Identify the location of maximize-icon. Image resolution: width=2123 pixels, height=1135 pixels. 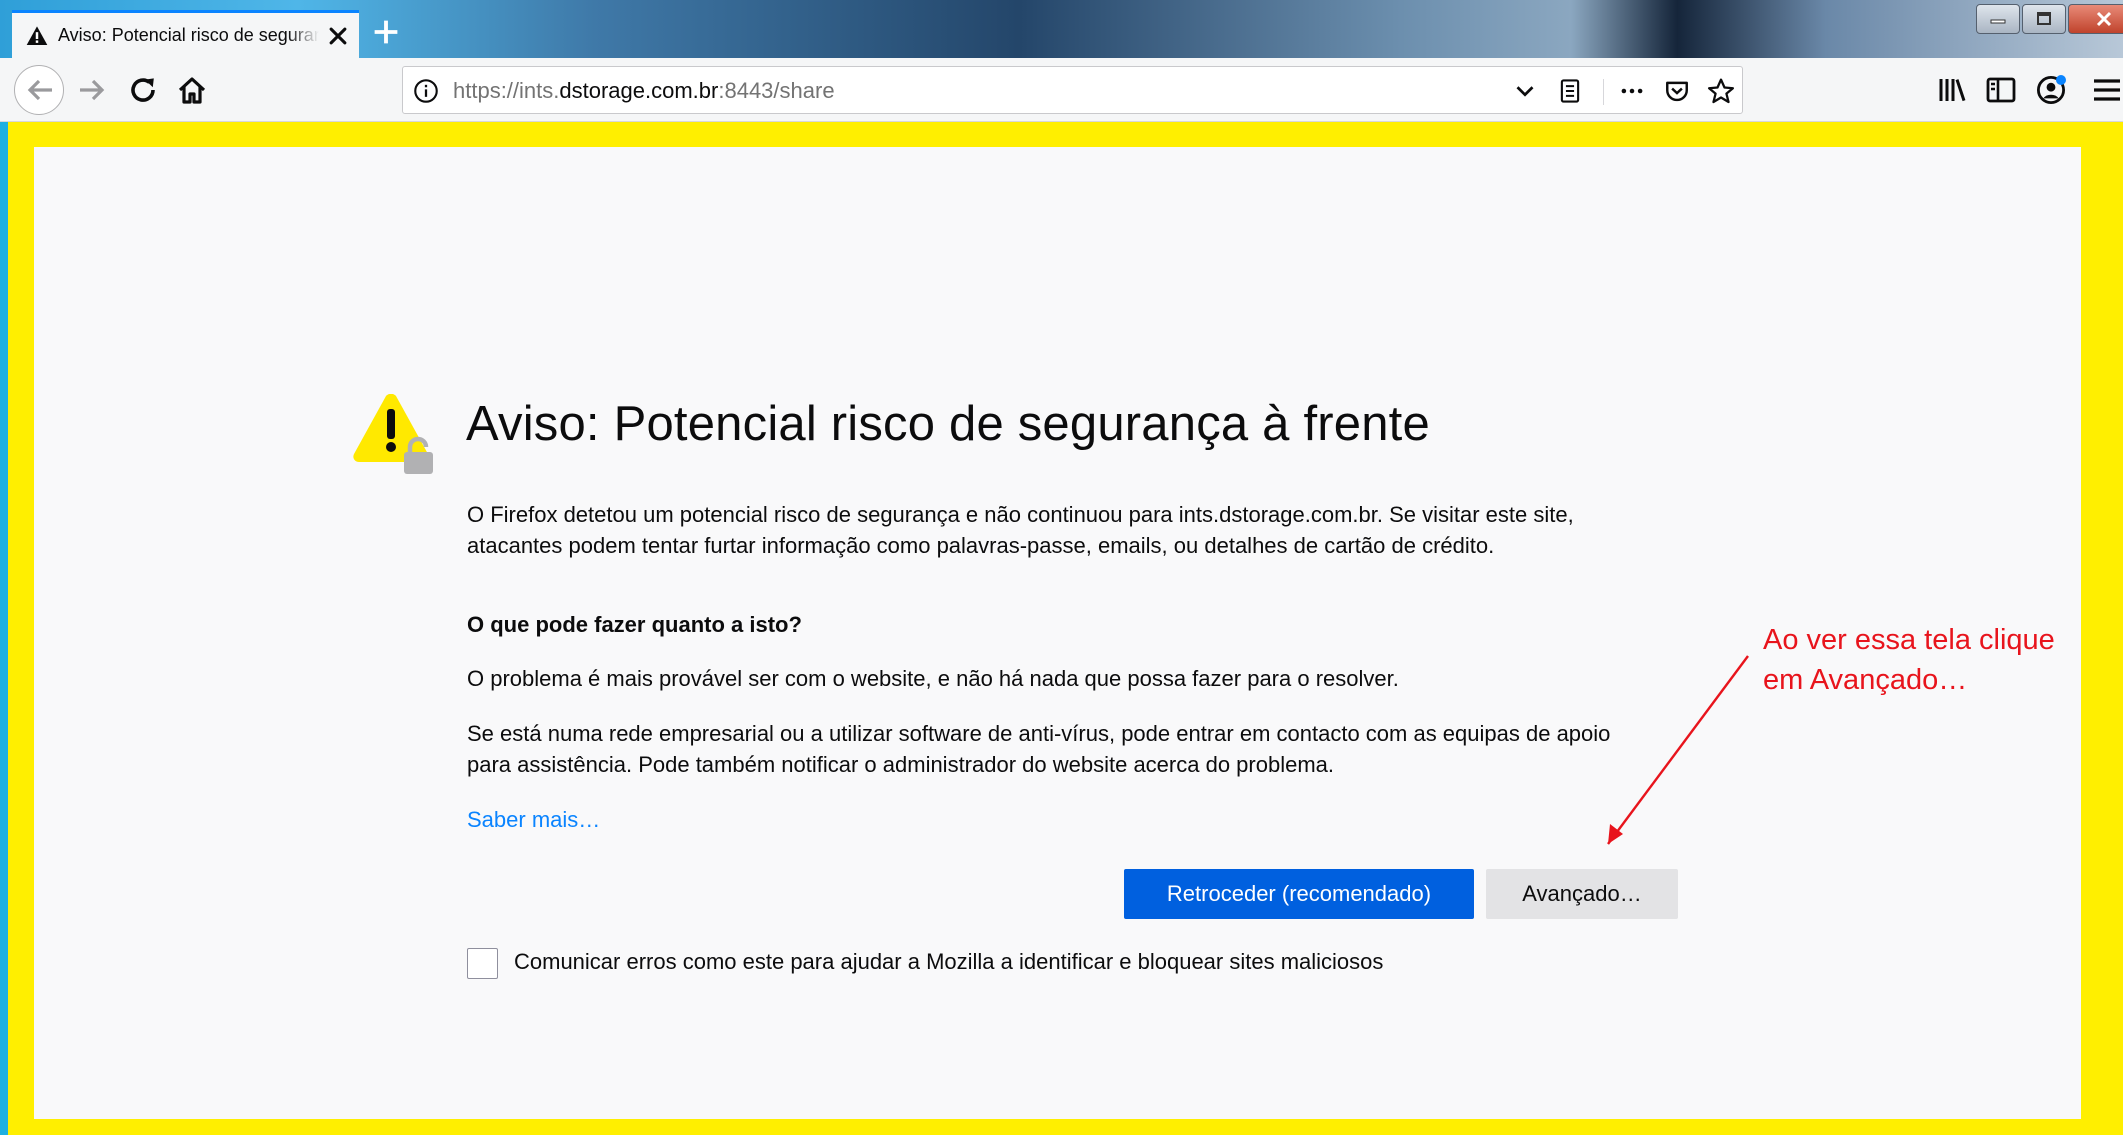
(2044, 18).